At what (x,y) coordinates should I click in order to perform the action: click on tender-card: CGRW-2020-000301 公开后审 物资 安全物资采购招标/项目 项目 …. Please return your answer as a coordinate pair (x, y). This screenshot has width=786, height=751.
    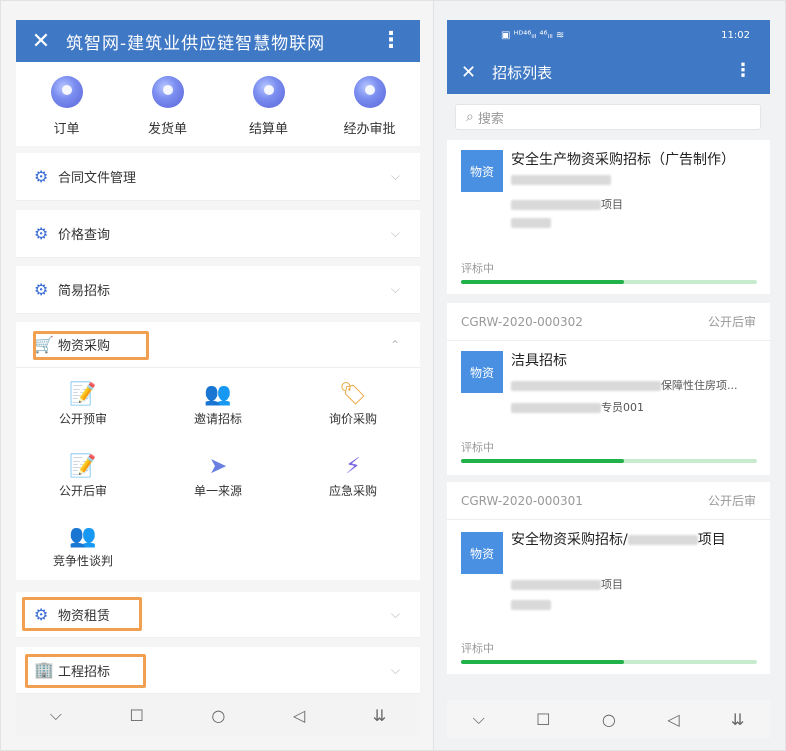
    Looking at the image, I should click on (608, 578).